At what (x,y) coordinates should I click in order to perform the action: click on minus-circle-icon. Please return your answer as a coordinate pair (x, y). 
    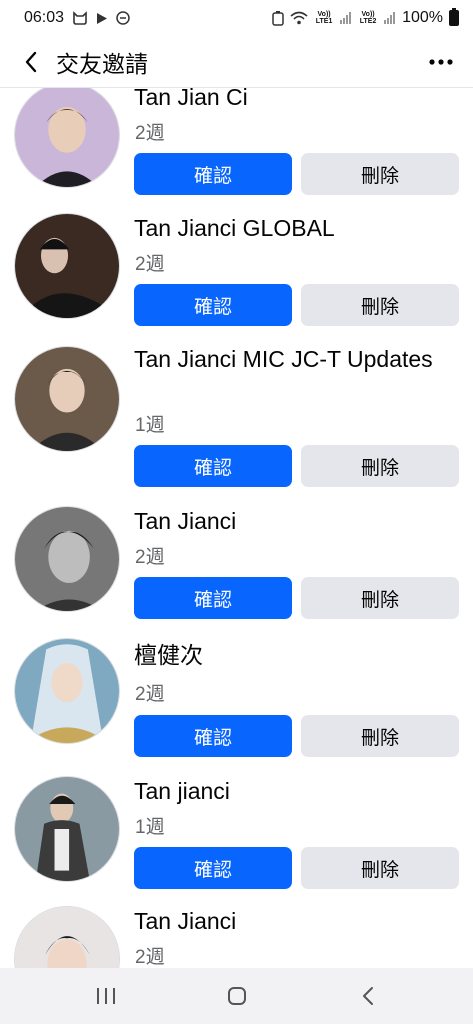
    Looking at the image, I should click on (123, 18).